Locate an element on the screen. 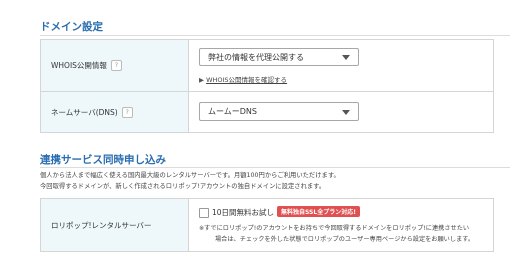 The width and height of the screenshot is (530, 274). domain-settings-title: ドメイン設定 is located at coordinates (71, 27).